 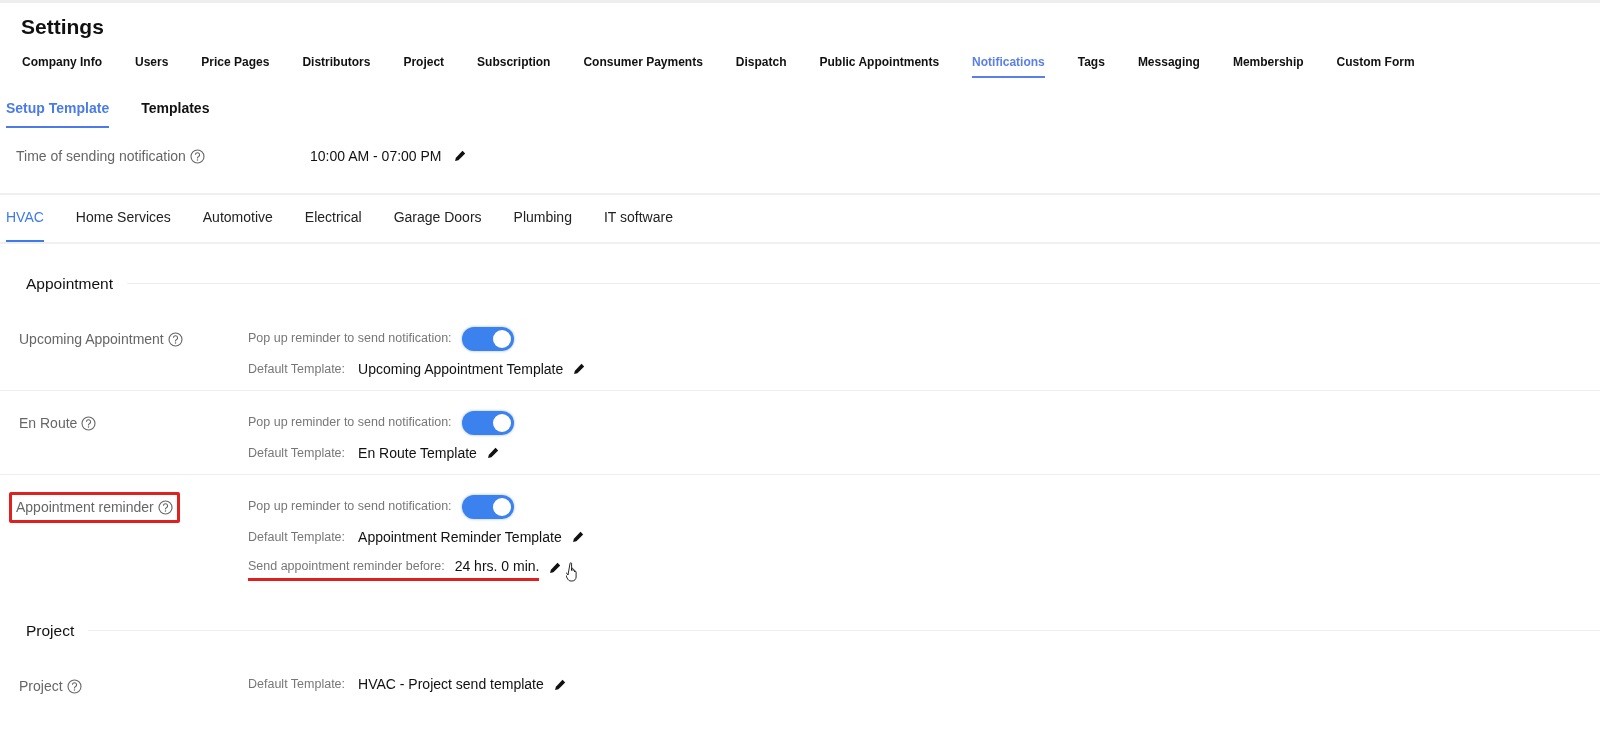 What do you see at coordinates (497, 566) in the screenshot?
I see `reminder-value: 24 hrs. 0 min.` at bounding box center [497, 566].